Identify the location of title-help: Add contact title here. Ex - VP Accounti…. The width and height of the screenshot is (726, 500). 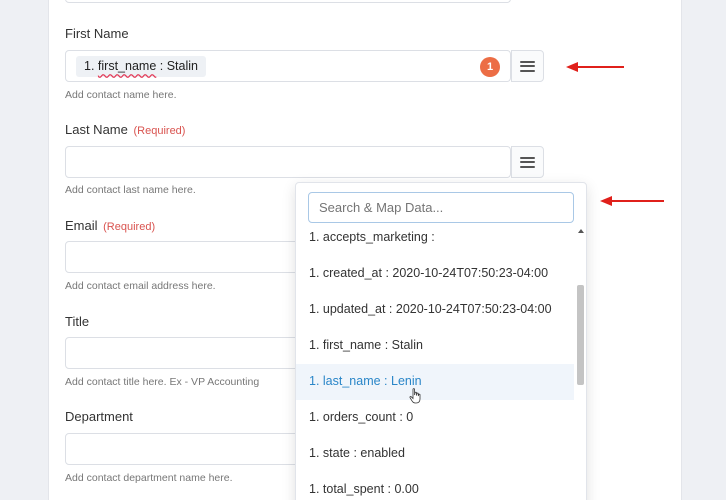
(162, 382).